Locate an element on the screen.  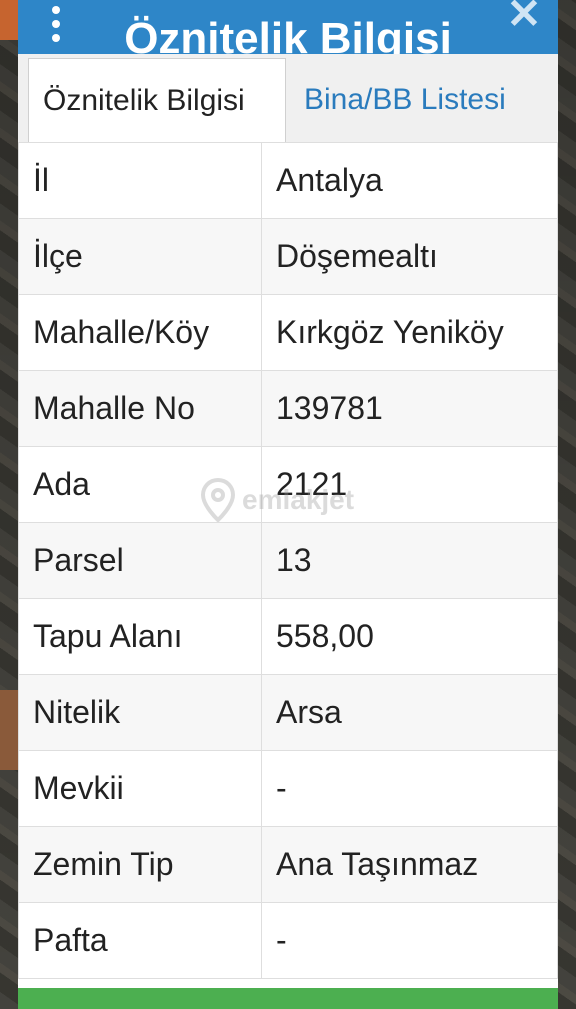
row-value: Kırkgöz Yeniköy is located at coordinates (409, 332).